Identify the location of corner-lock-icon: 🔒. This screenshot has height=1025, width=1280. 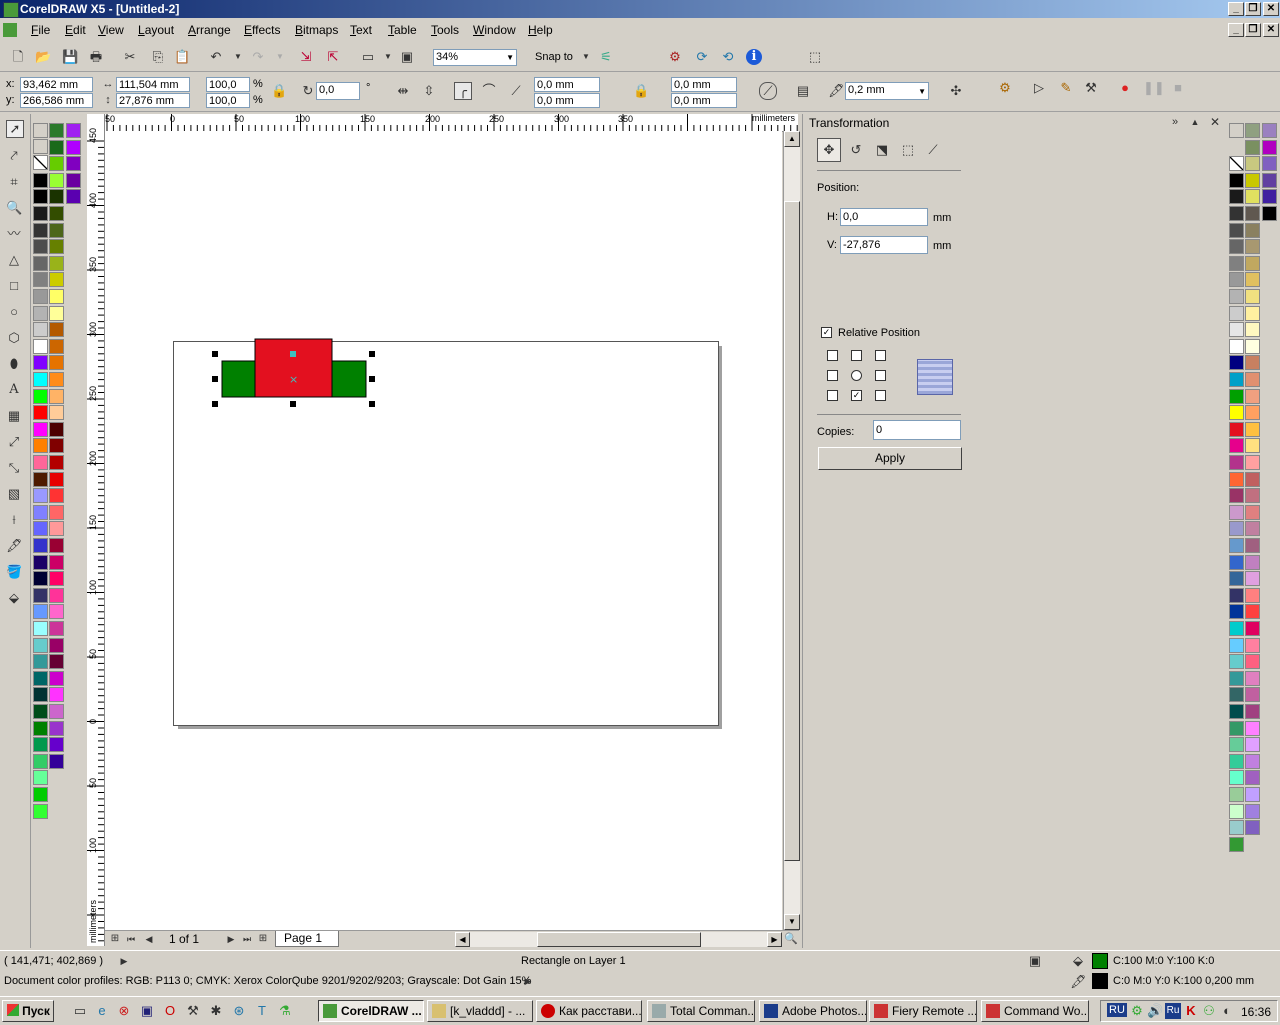
(641, 91).